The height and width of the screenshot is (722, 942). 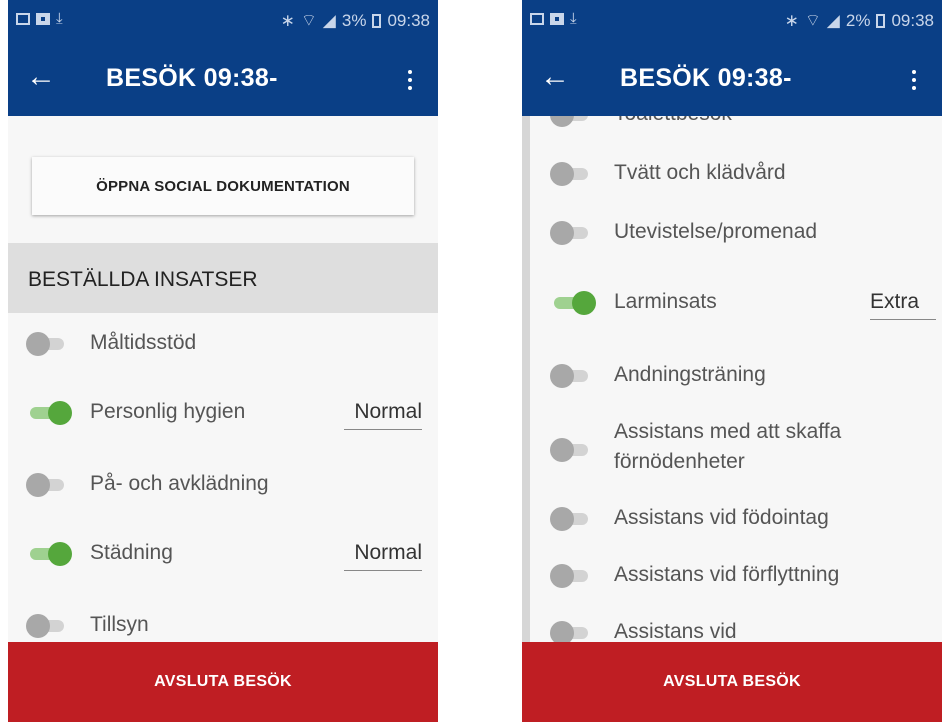 What do you see at coordinates (223, 186) in the screenshot?
I see `open-social-documentation-button: ÖPPNA SOCIAL DOKUMENTATION` at bounding box center [223, 186].